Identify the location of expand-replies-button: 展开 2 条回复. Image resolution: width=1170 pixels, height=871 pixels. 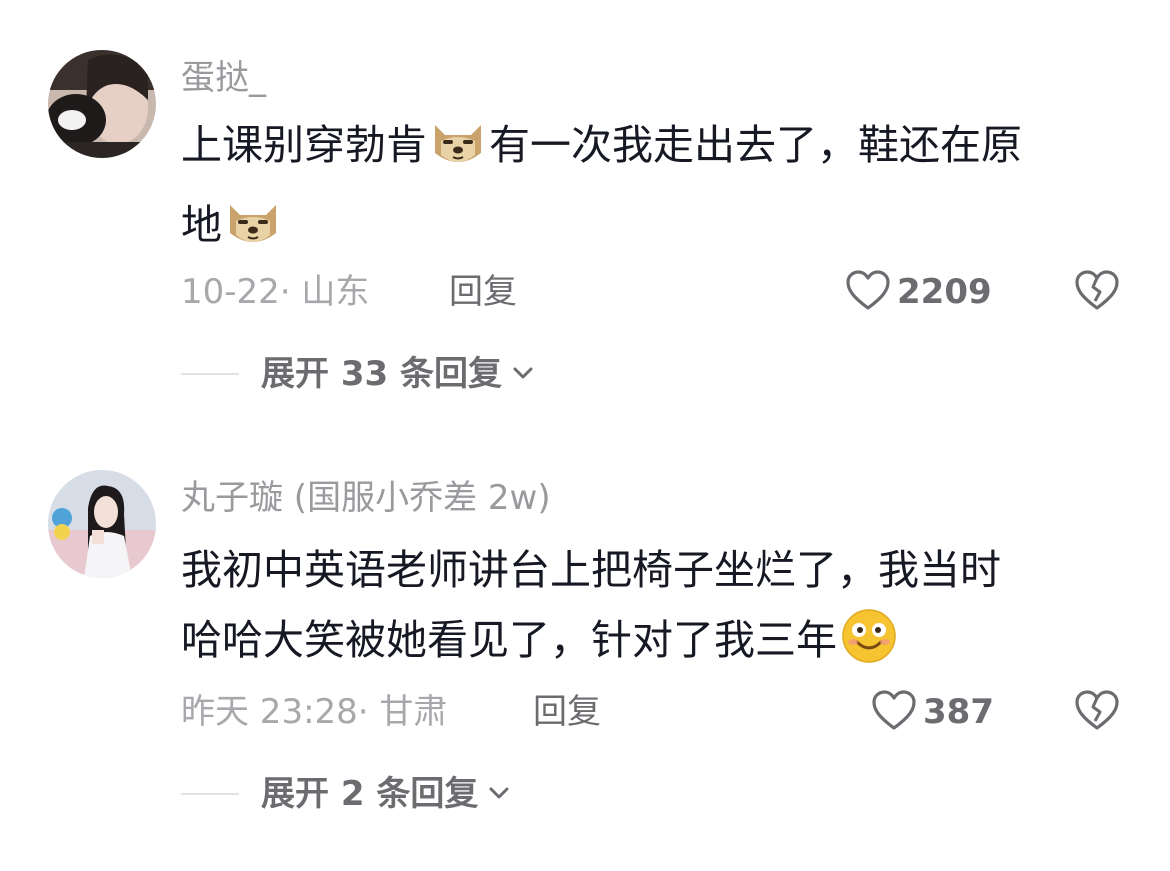
(345, 794).